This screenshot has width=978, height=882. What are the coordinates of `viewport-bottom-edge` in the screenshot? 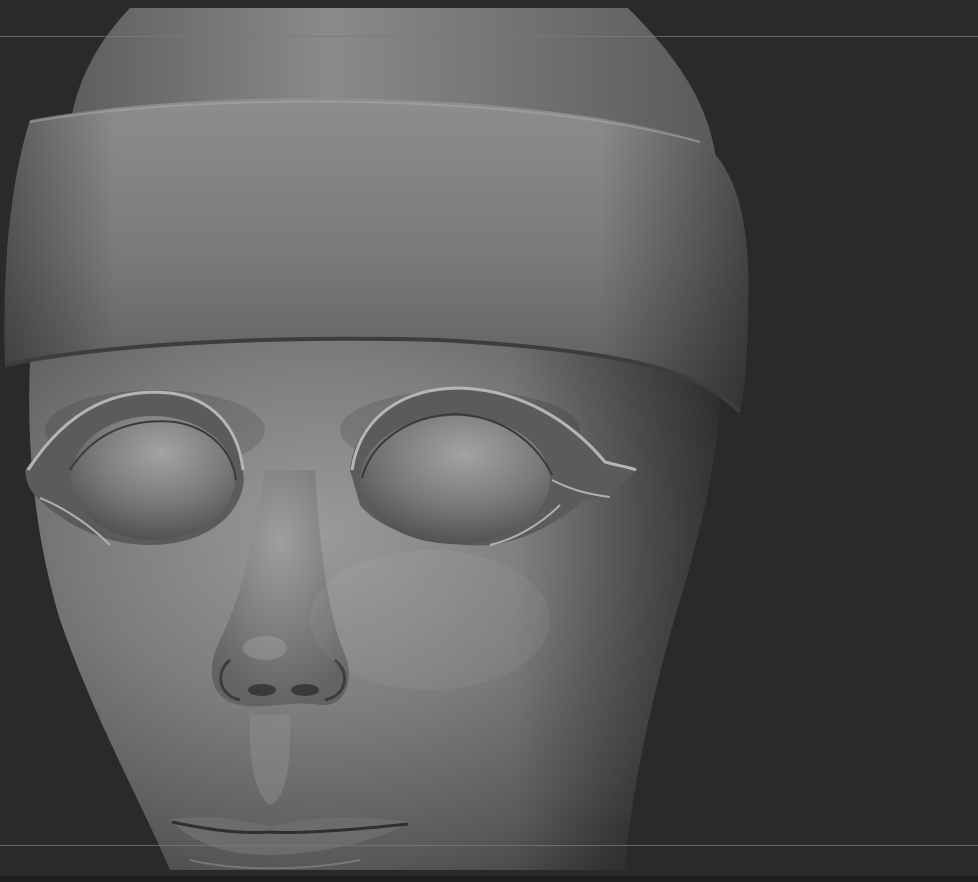 It's located at (489, 879).